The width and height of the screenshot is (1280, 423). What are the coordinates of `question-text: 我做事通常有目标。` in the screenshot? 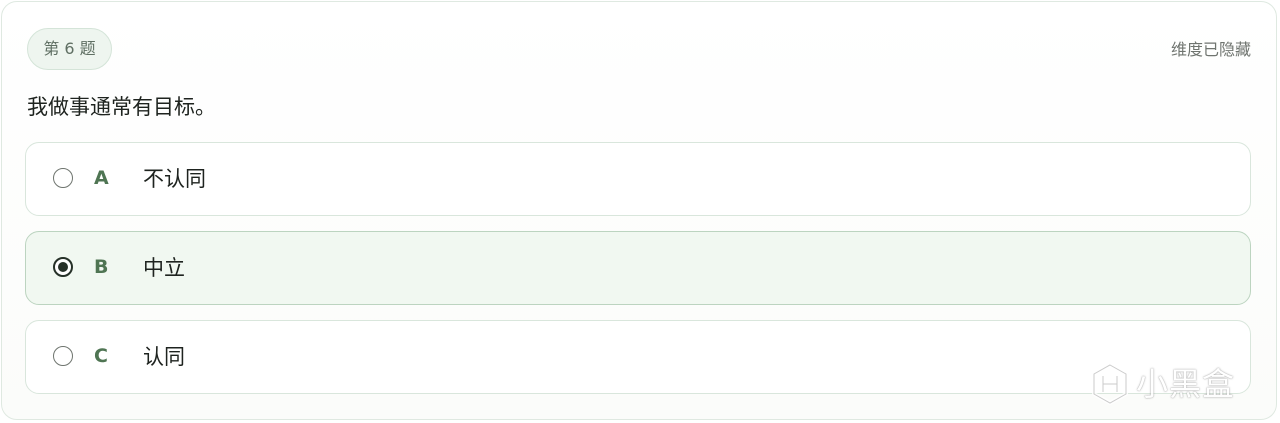 It's located at (121, 107).